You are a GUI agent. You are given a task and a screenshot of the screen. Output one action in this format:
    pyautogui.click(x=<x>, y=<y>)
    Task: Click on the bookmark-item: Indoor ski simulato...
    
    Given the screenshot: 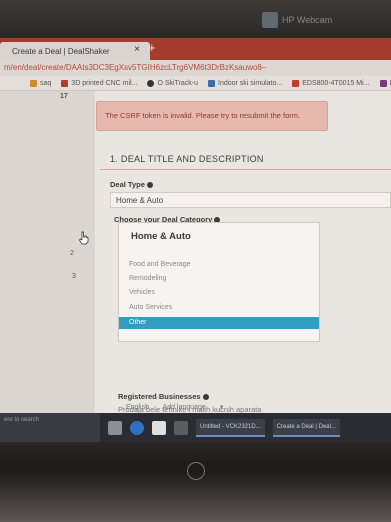 What is the action you would take?
    pyautogui.click(x=245, y=83)
    